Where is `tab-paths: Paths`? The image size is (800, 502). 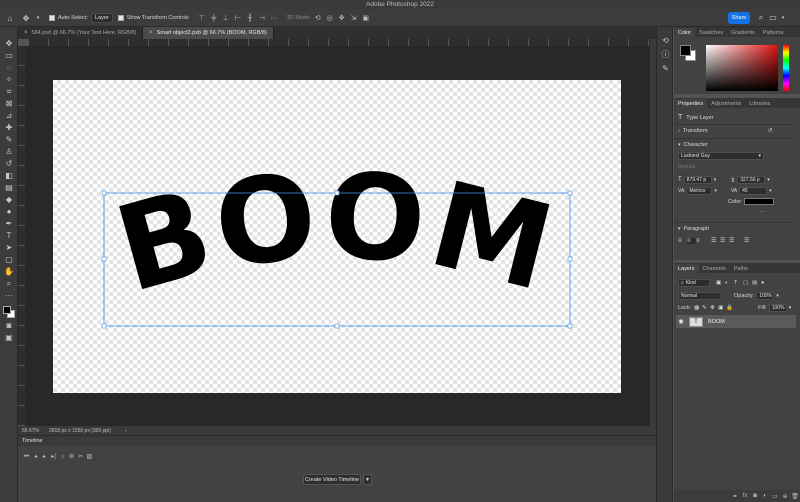 tab-paths: Paths is located at coordinates (741, 268).